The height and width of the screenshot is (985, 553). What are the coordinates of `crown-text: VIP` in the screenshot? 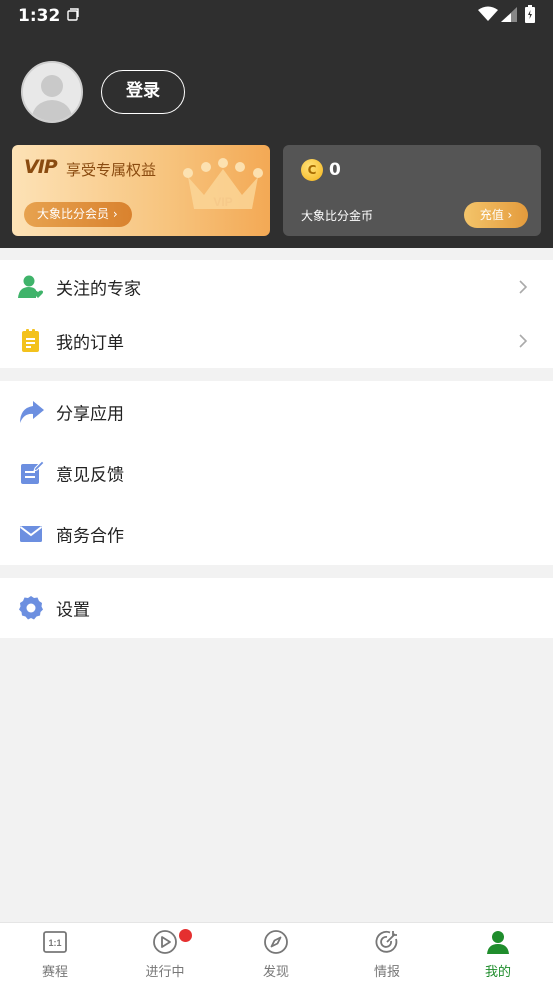 It's located at (222, 202).